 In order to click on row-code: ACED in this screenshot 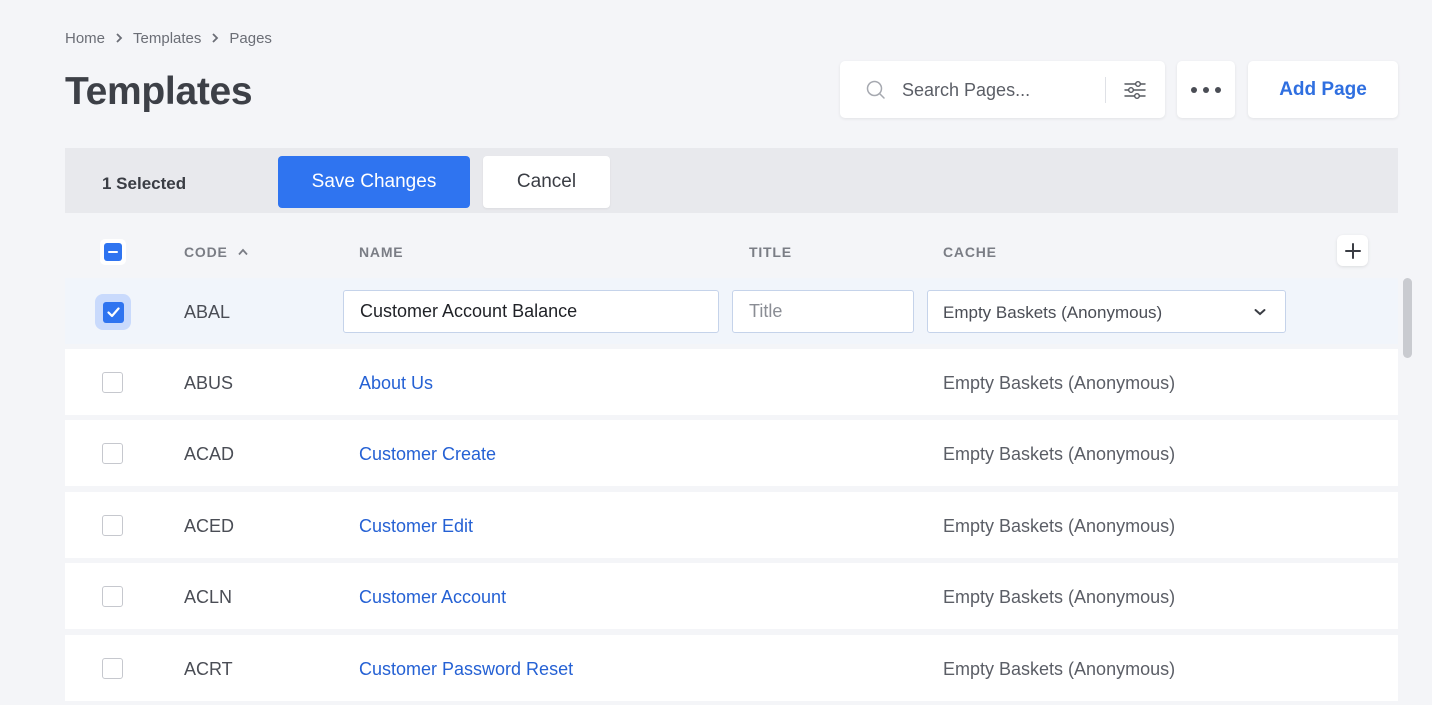, I will do `click(209, 526)`.